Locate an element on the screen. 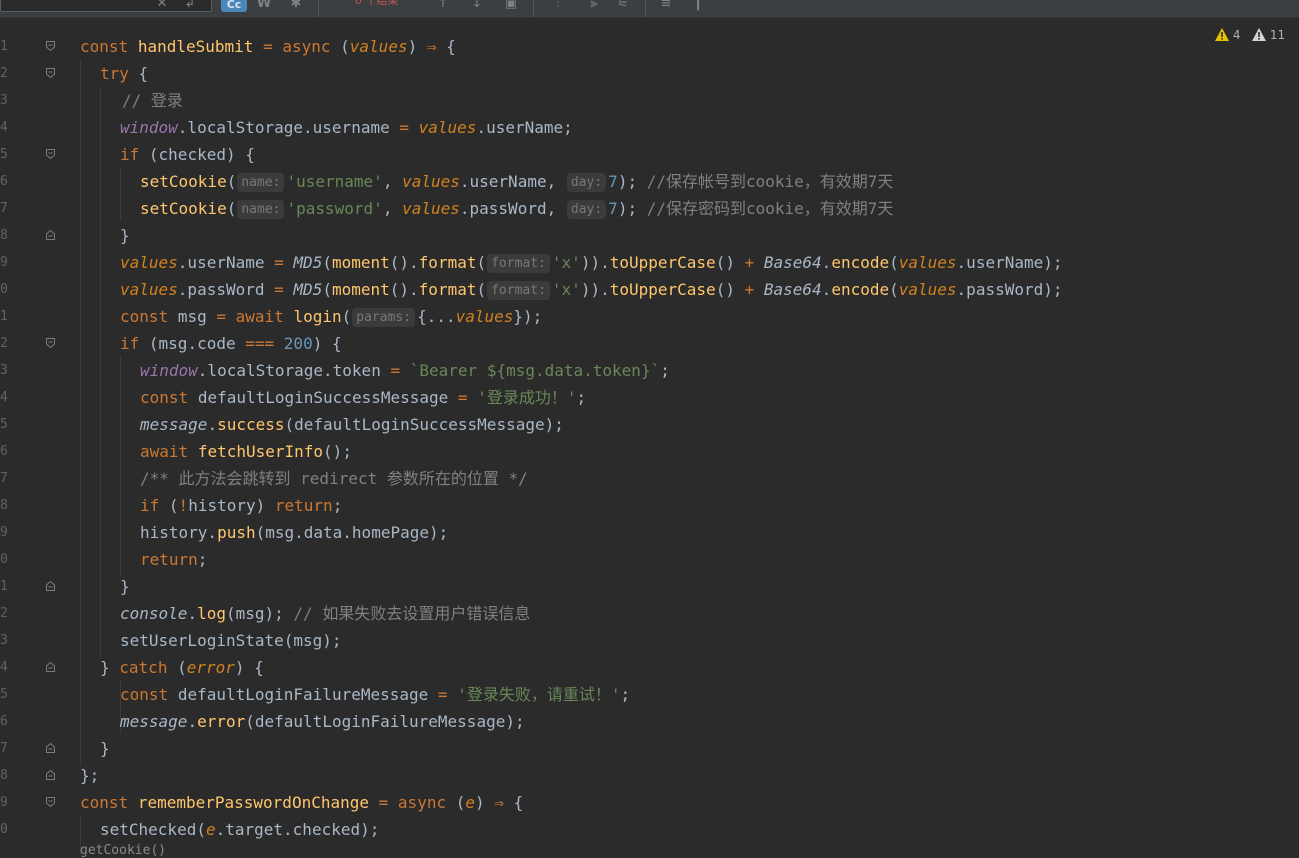 The image size is (1299, 858). close-icon: ✕ is located at coordinates (162, 6).